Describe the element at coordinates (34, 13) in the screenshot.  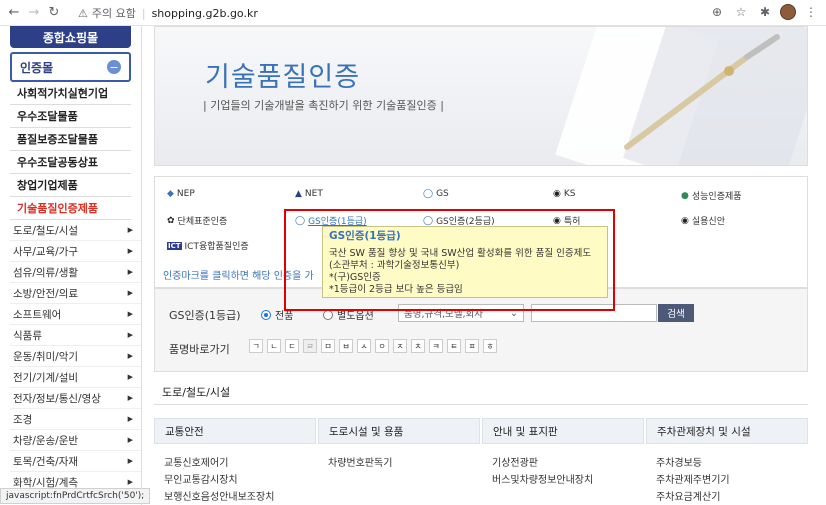
I see `forward-icon: →` at that location.